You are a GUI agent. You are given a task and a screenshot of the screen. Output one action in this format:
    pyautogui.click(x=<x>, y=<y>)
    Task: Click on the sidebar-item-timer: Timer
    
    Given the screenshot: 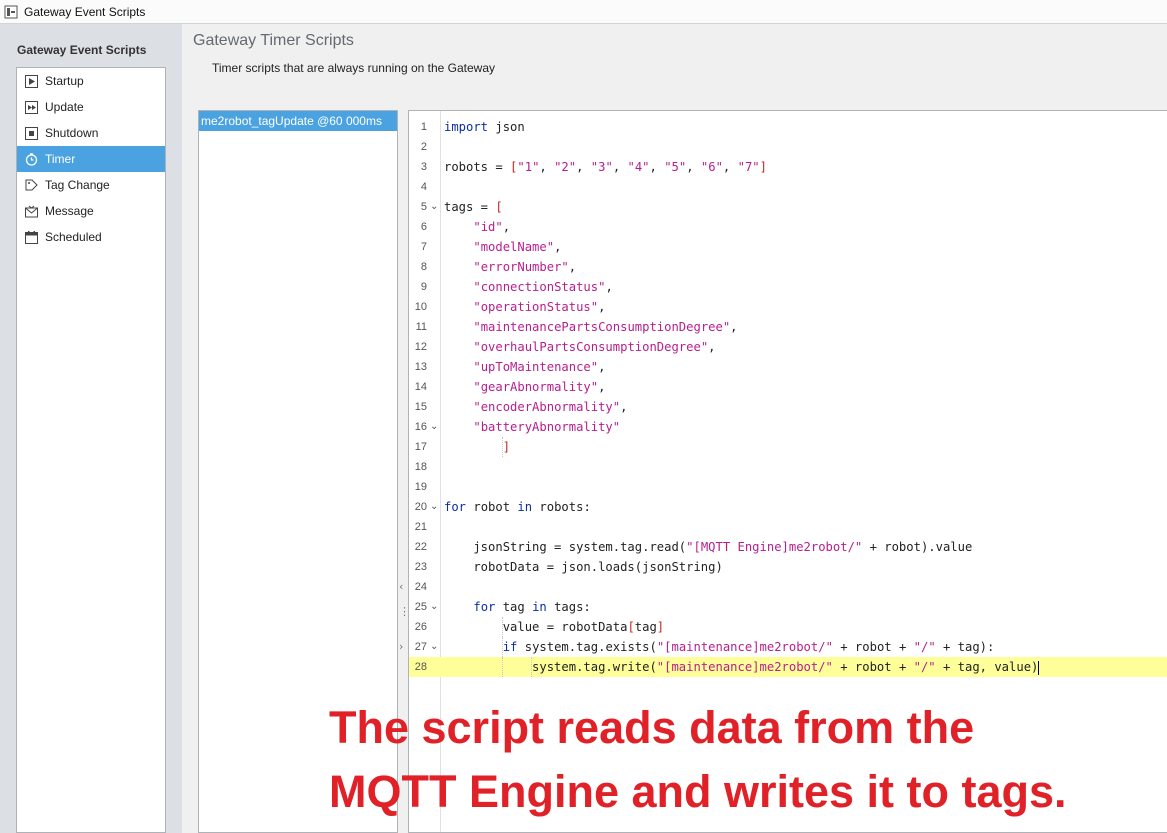 What is the action you would take?
    pyautogui.click(x=91, y=159)
    